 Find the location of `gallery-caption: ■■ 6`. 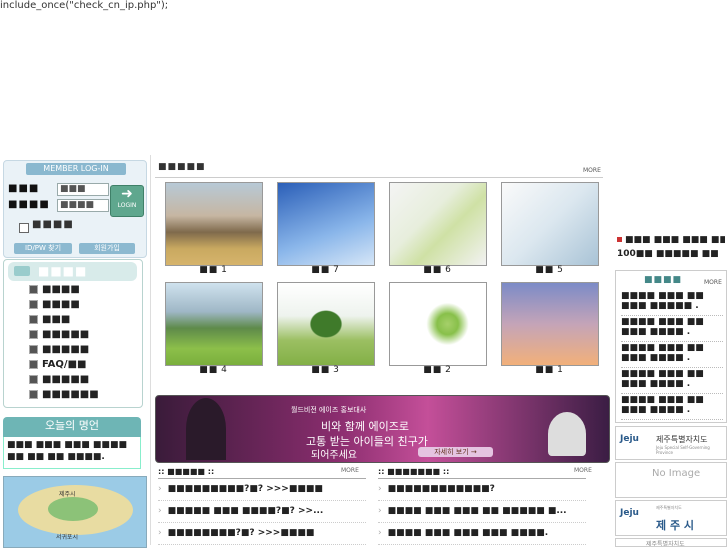

gallery-caption: ■■ 6 is located at coordinates (437, 270).